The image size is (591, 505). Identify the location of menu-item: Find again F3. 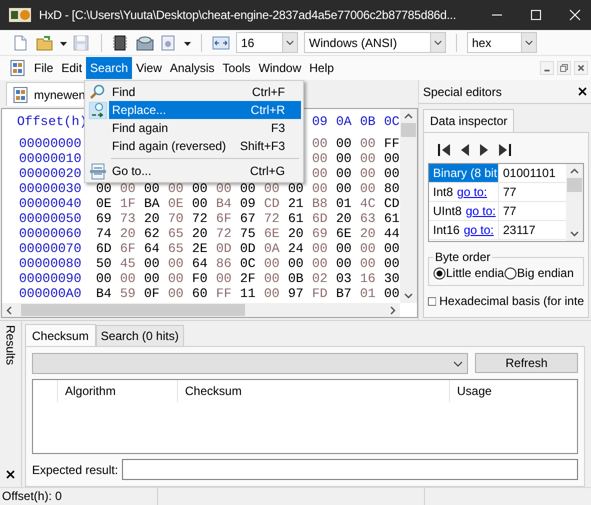
(194, 128).